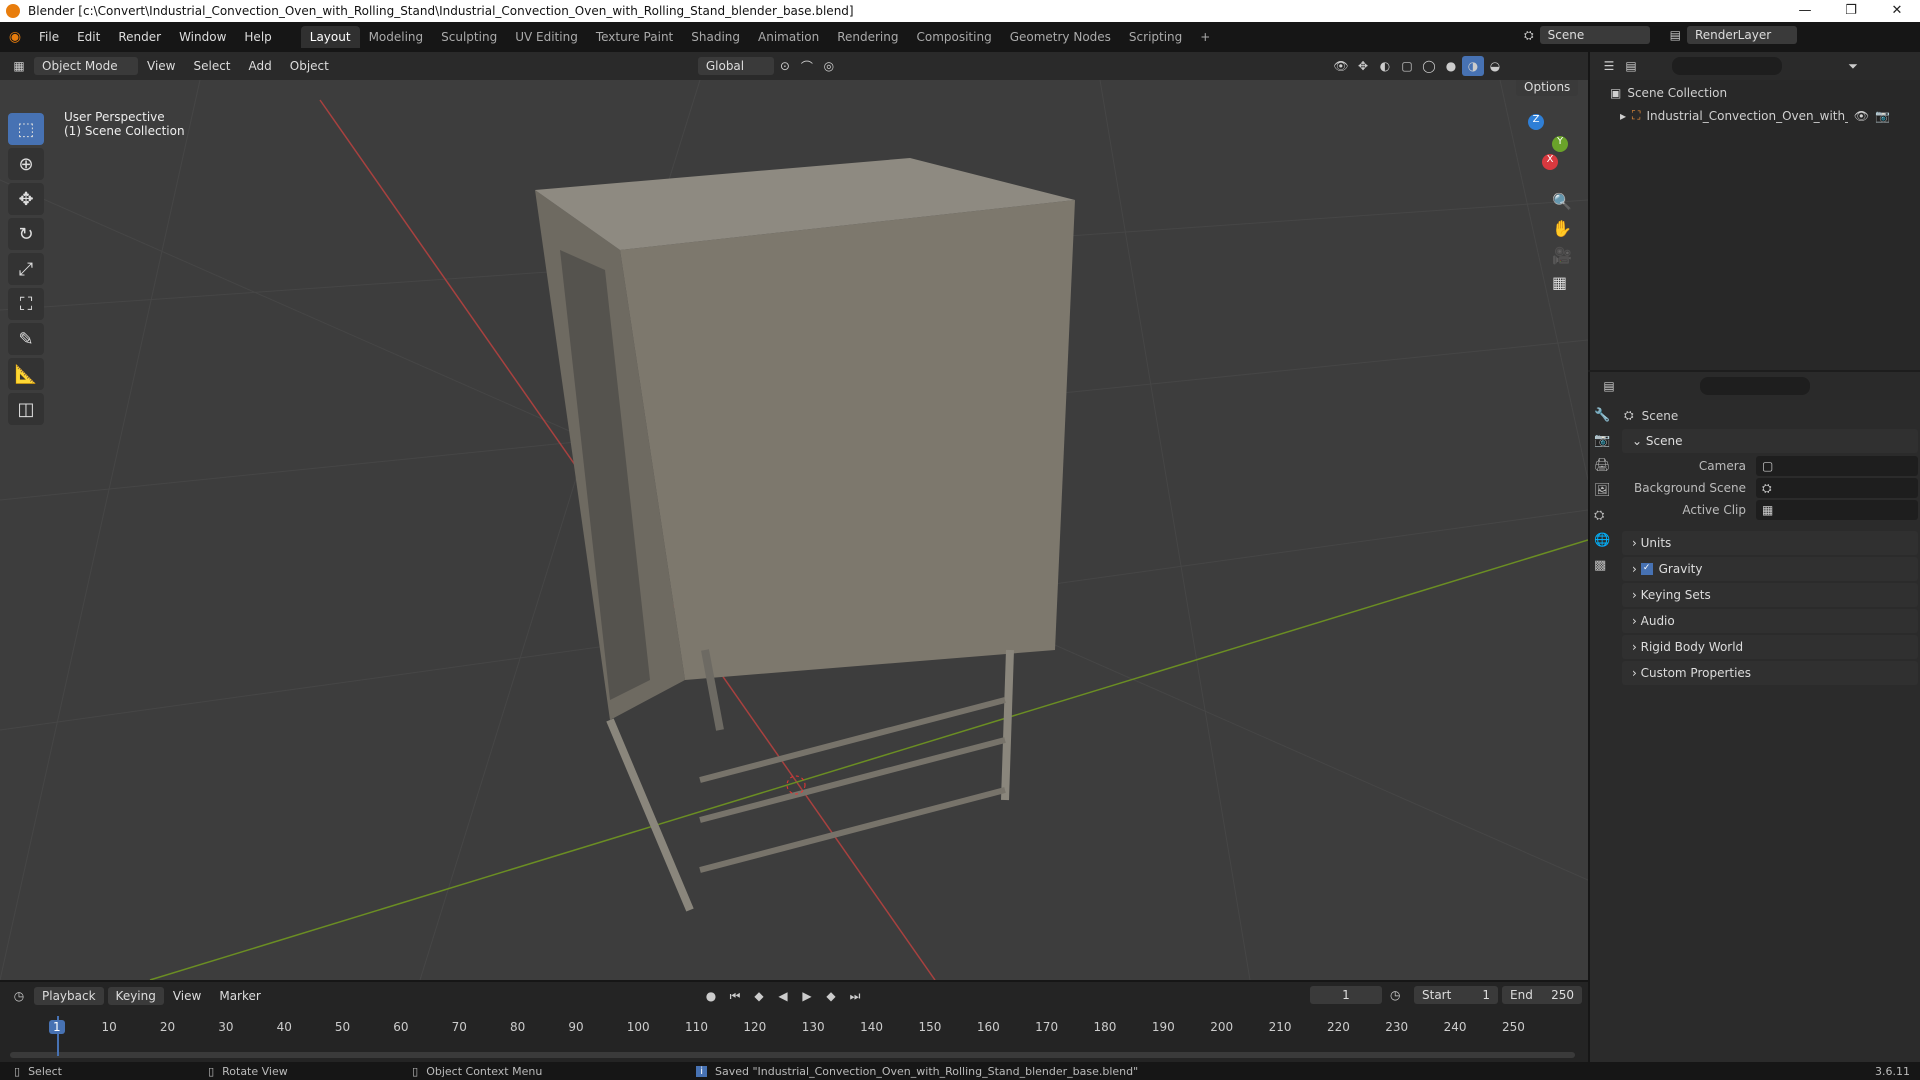 The height and width of the screenshot is (1080, 1920). What do you see at coordinates (1623, 116) in the screenshot?
I see `expand-icon: ▸` at bounding box center [1623, 116].